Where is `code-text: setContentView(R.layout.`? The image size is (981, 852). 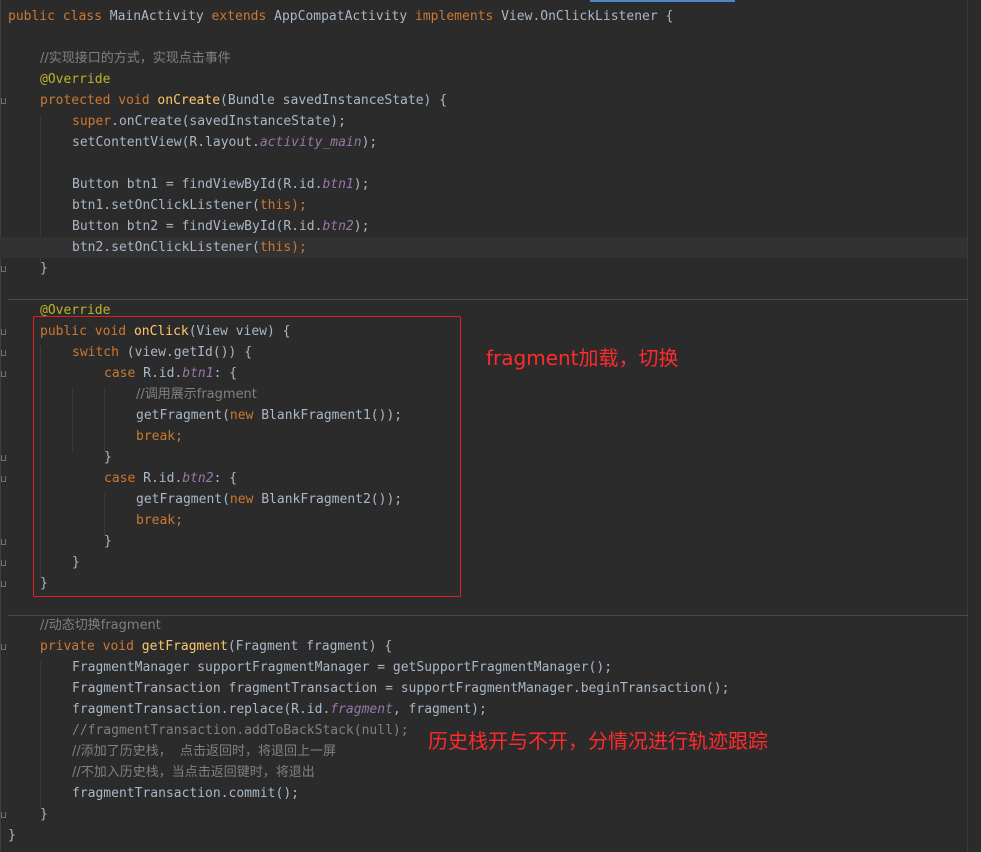
code-text: setContentView(R.layout. is located at coordinates (166, 142).